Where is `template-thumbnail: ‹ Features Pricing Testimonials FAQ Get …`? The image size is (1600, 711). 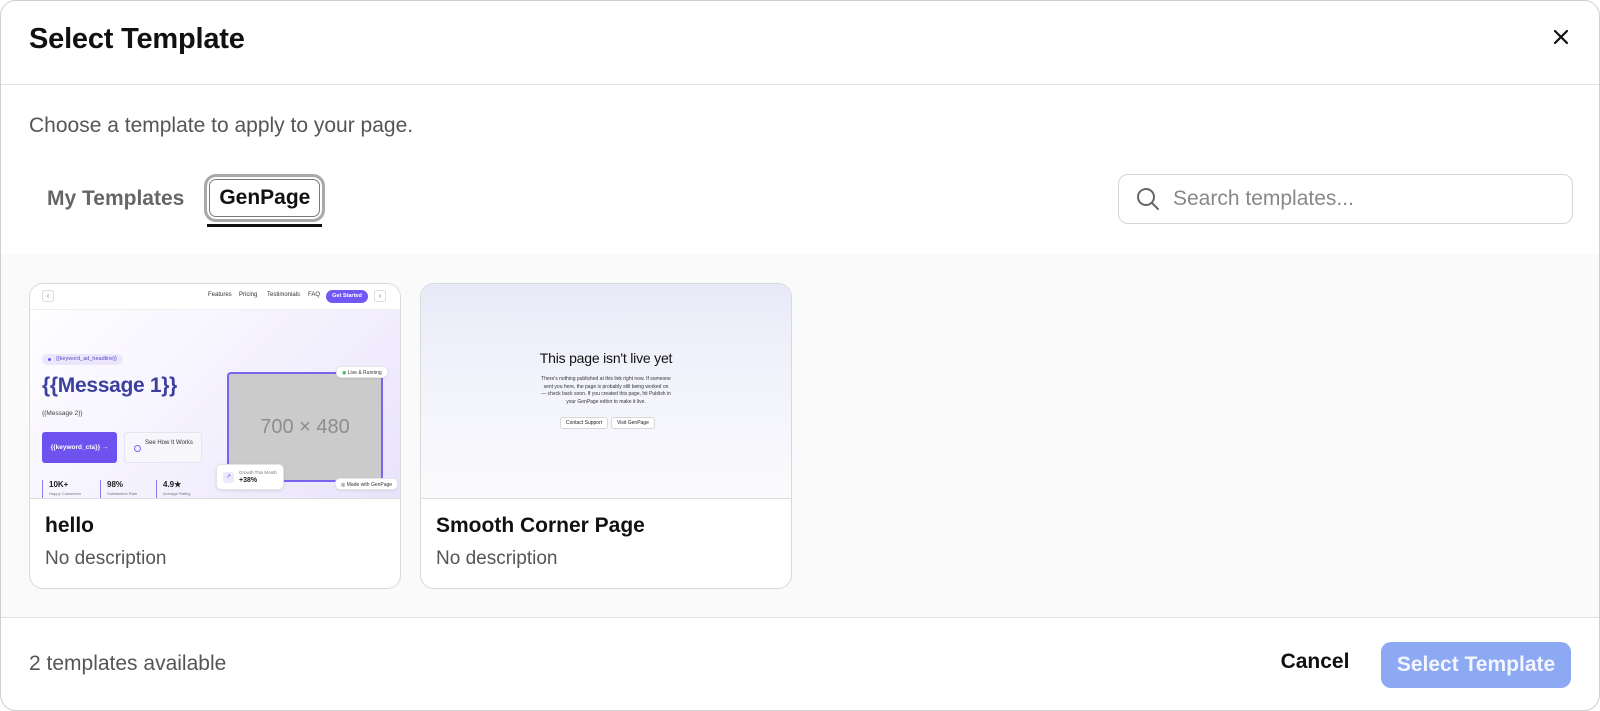 template-thumbnail: ‹ Features Pricing Testimonials FAQ Get … is located at coordinates (215, 391).